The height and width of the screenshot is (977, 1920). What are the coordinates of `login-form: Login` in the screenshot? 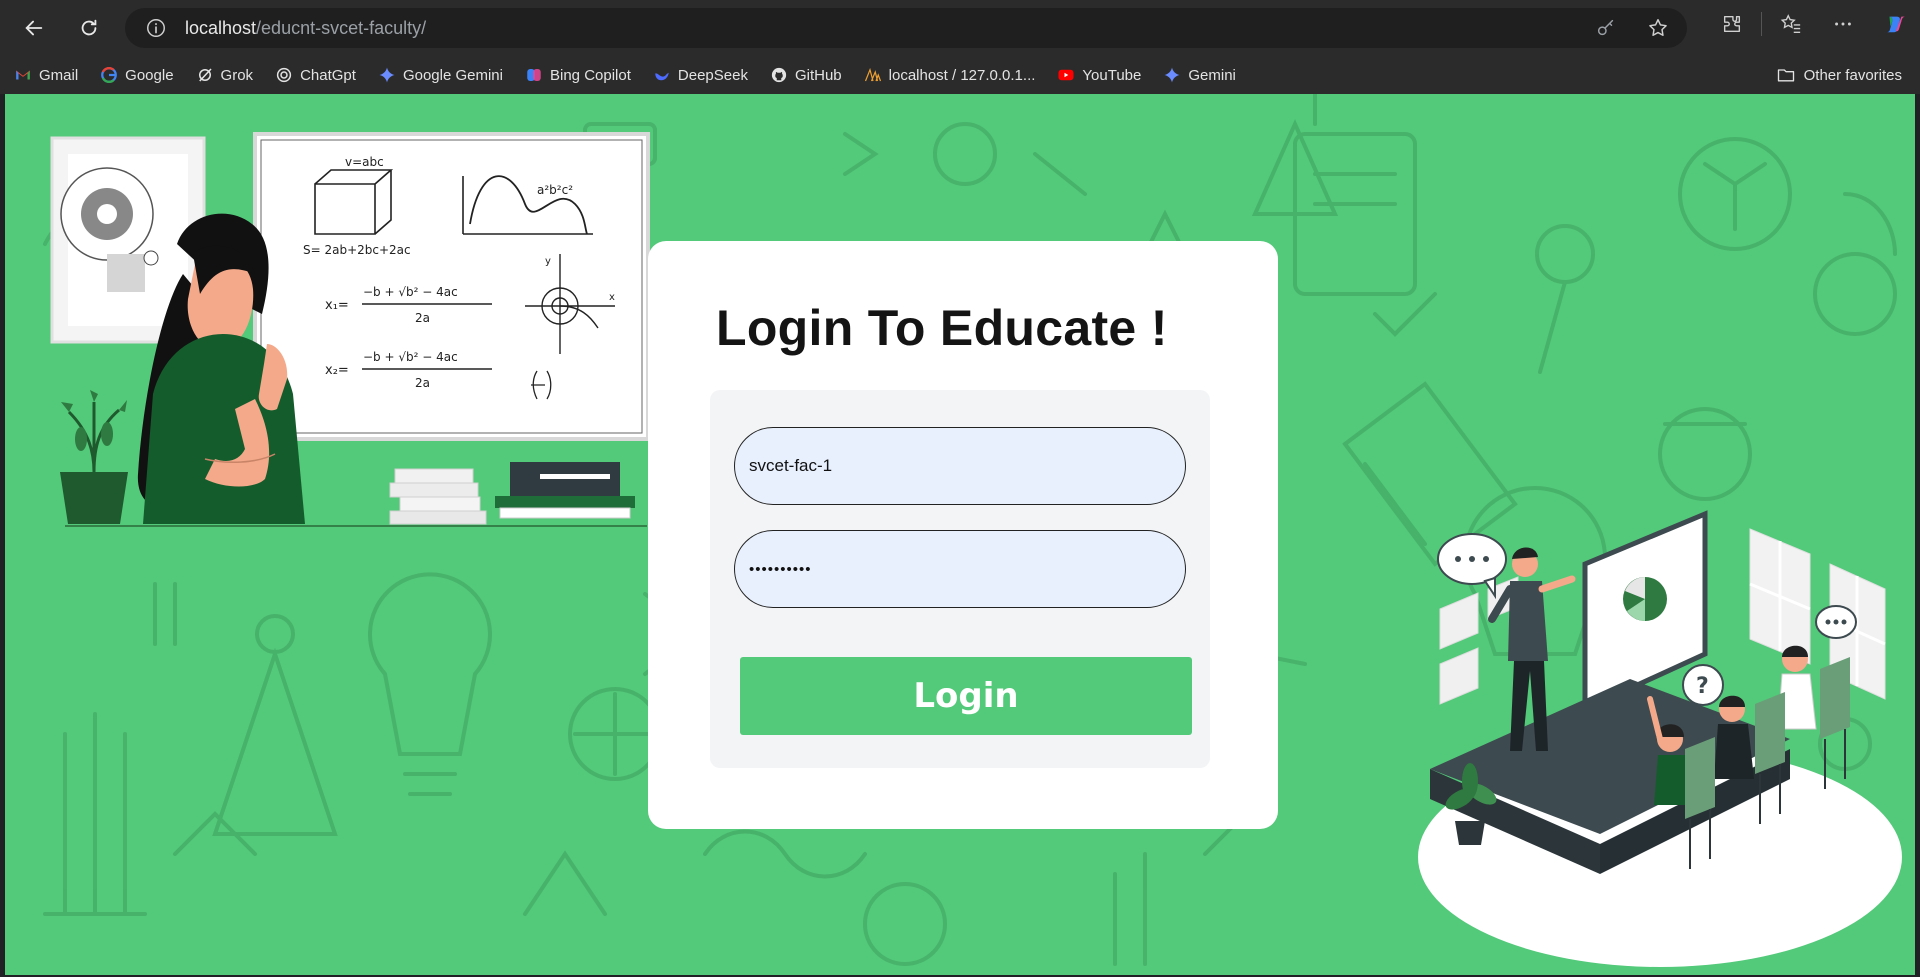 It's located at (960, 579).